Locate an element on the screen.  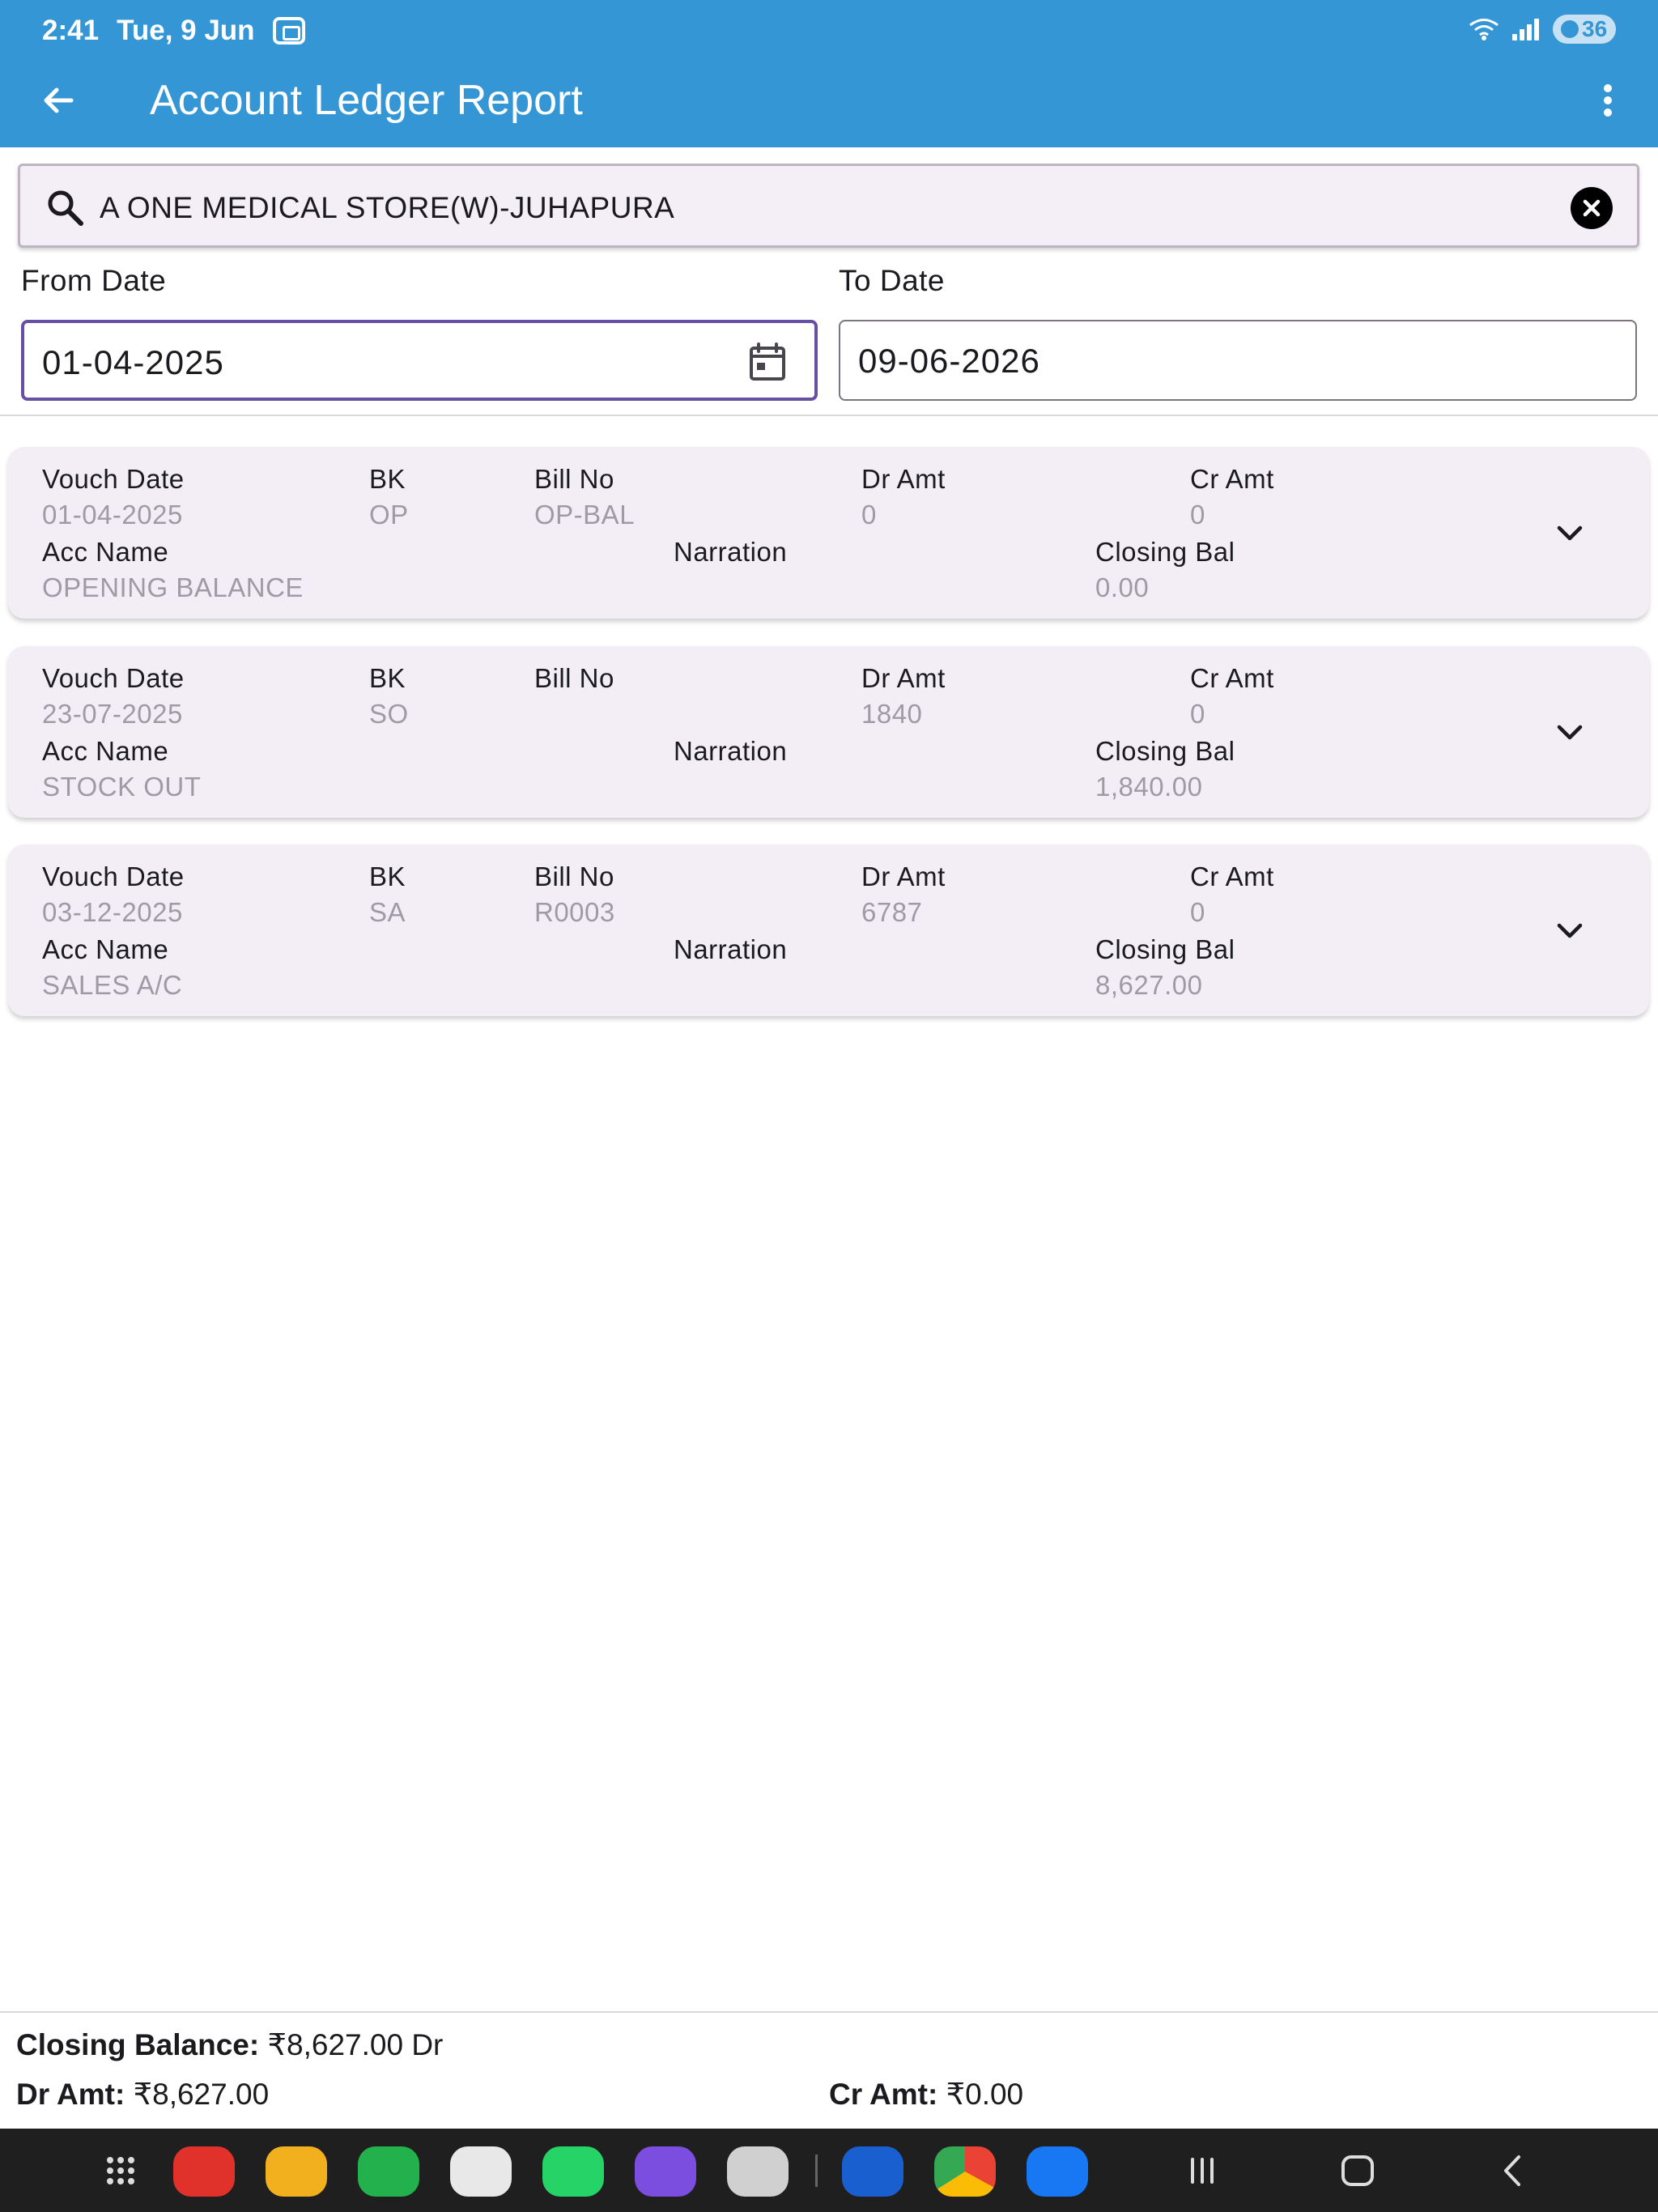
home-icon is located at coordinates (1357, 2170).